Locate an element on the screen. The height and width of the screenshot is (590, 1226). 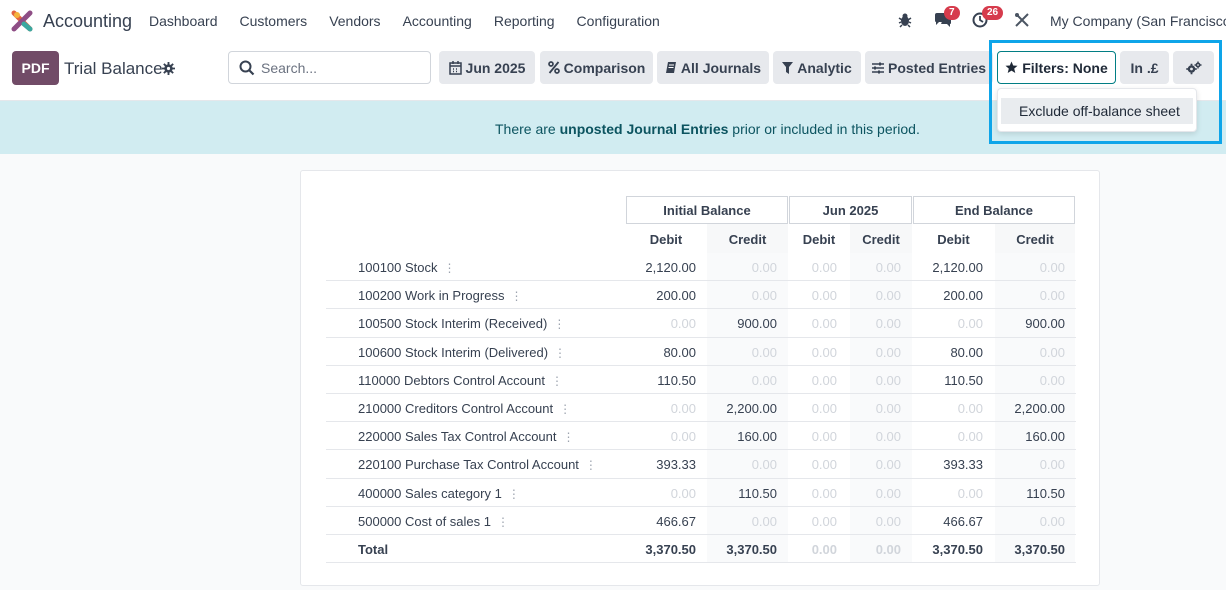
app-name: Accounting is located at coordinates (87, 21).